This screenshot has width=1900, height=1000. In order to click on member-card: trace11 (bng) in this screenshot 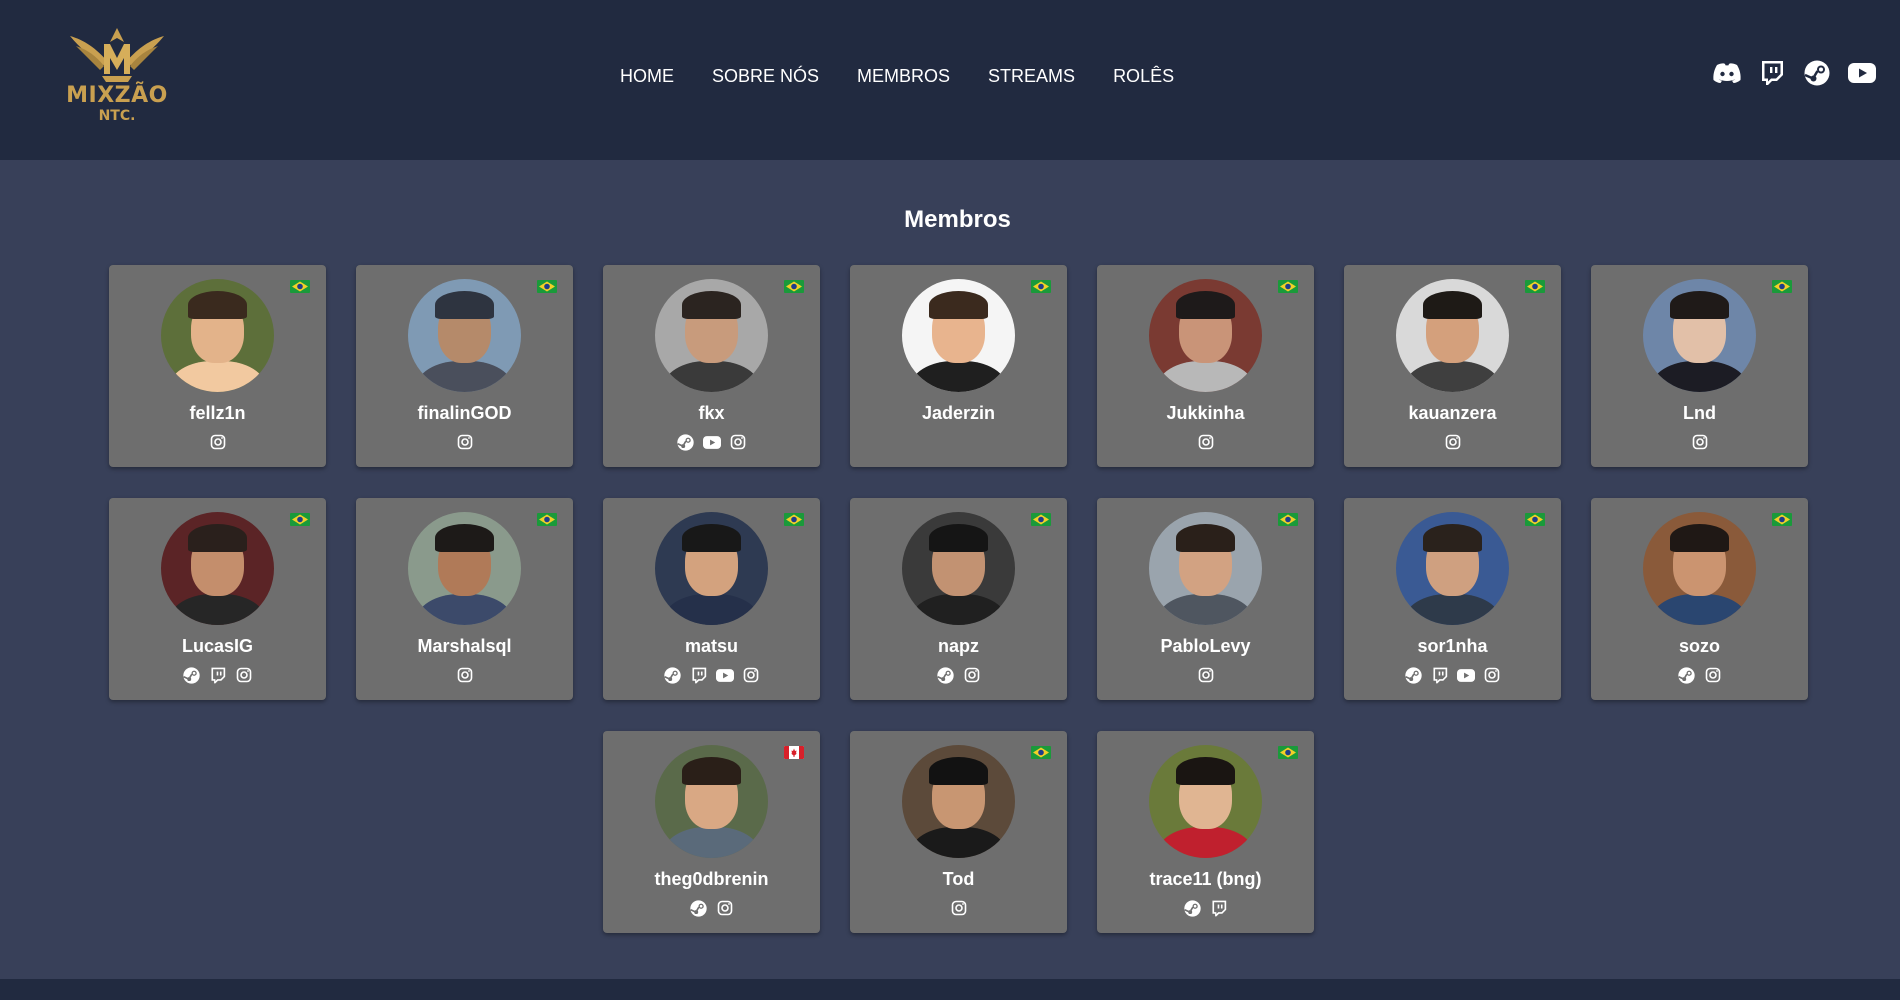, I will do `click(1205, 832)`.